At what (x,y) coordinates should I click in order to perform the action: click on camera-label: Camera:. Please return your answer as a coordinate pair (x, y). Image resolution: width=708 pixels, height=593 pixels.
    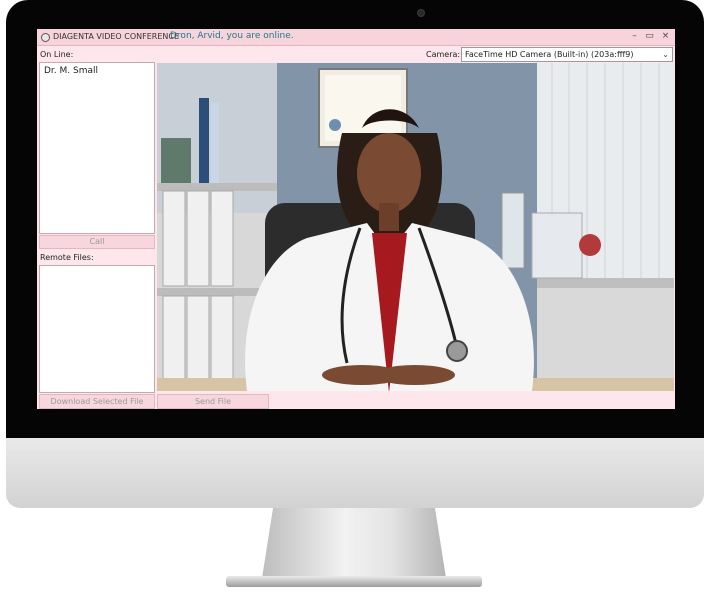
    Looking at the image, I should click on (443, 54).